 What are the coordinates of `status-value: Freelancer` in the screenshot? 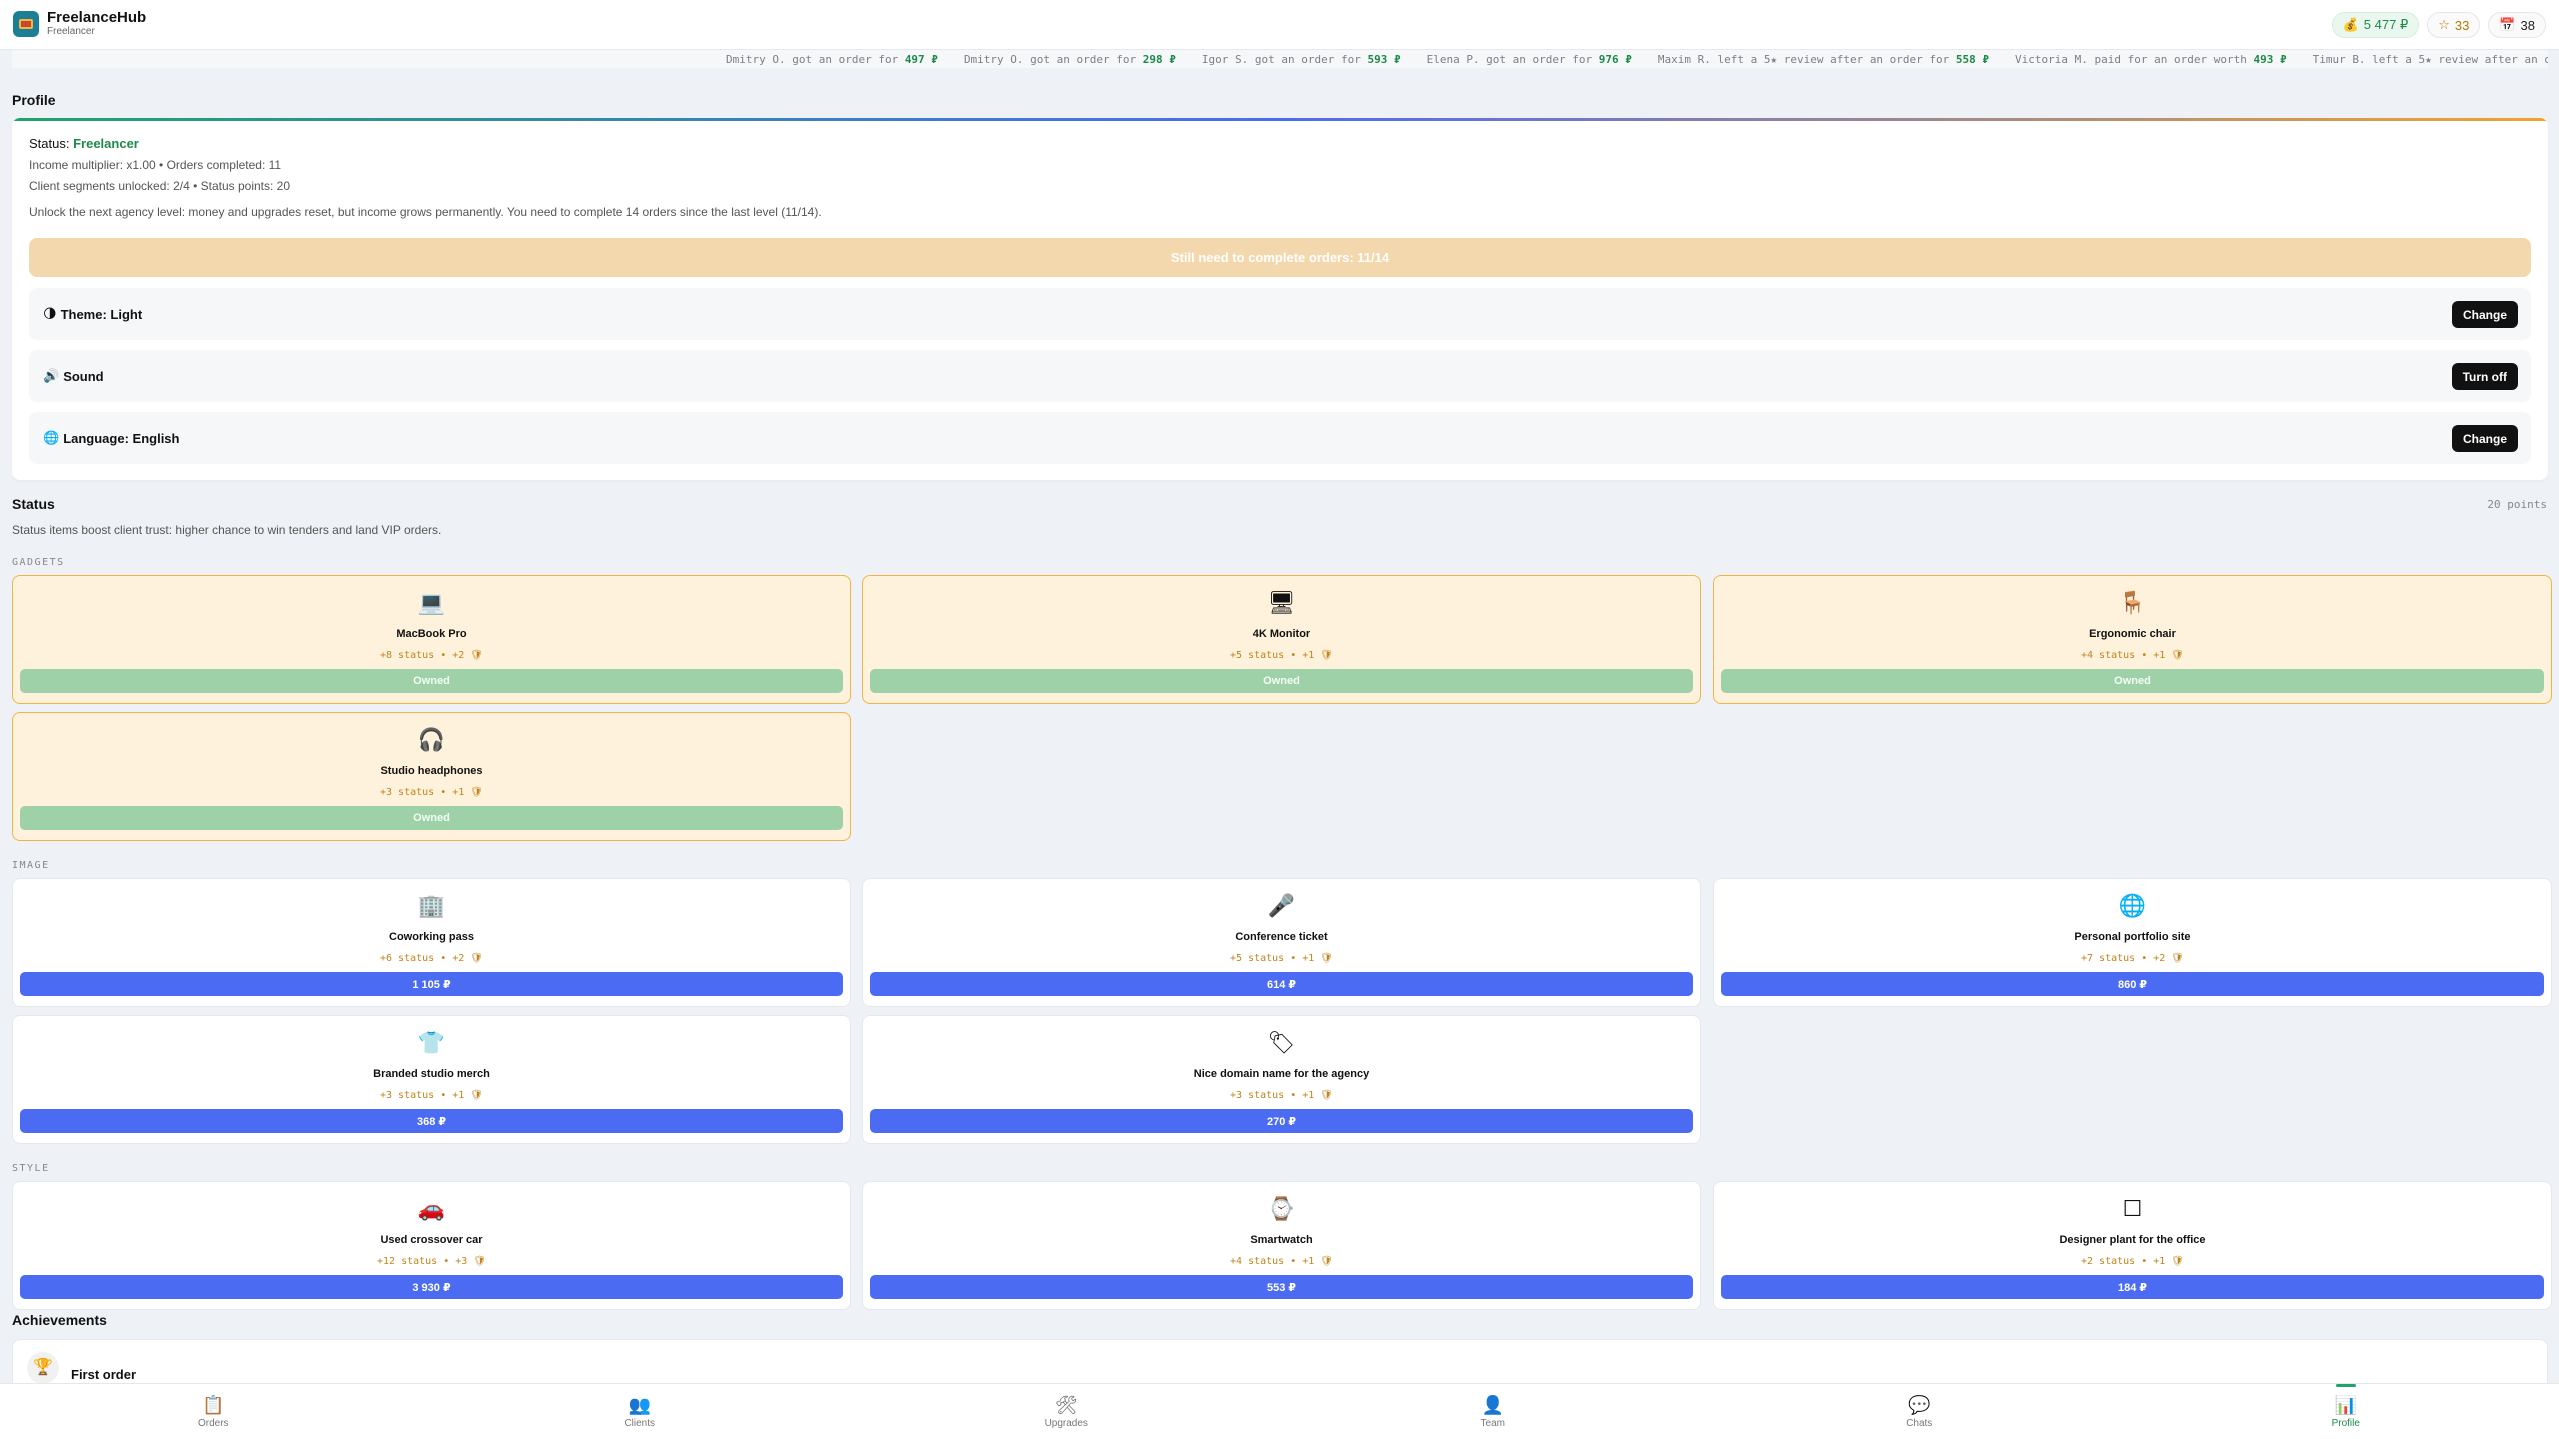 It's located at (106, 143).